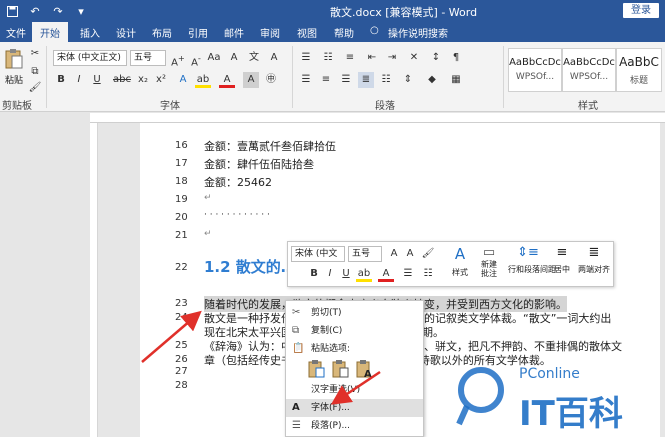  What do you see at coordinates (549, 374) in the screenshot?
I see `watermark-brand: PConline` at bounding box center [549, 374].